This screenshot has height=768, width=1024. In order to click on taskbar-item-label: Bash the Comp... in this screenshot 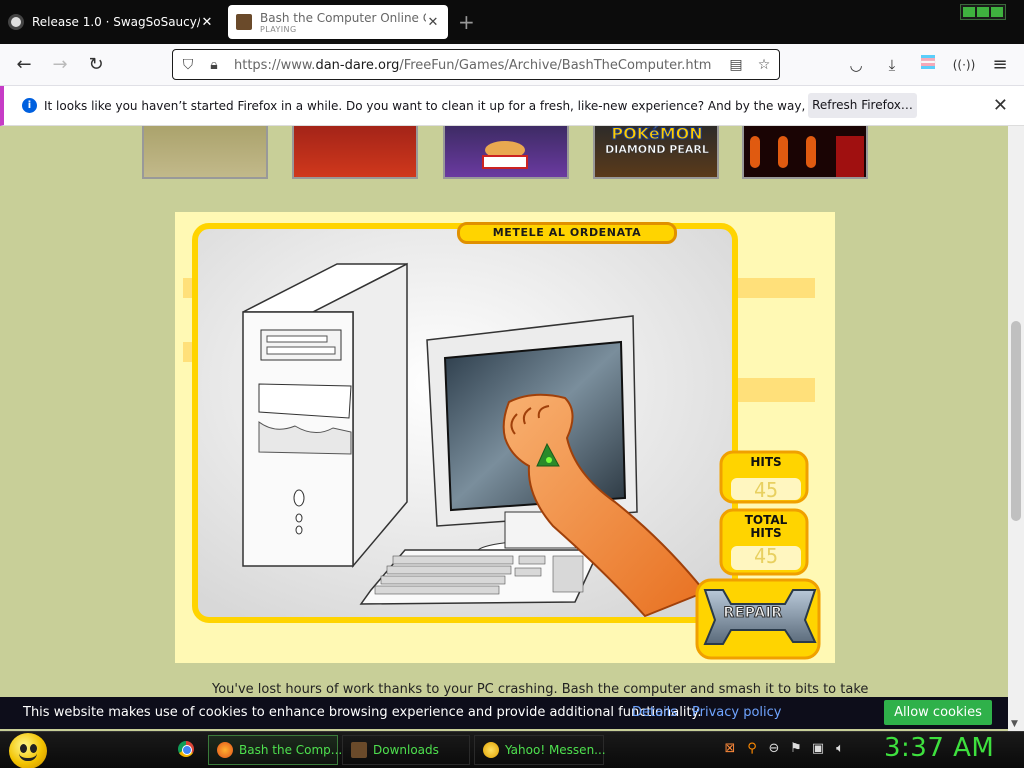, I will do `click(291, 750)`.